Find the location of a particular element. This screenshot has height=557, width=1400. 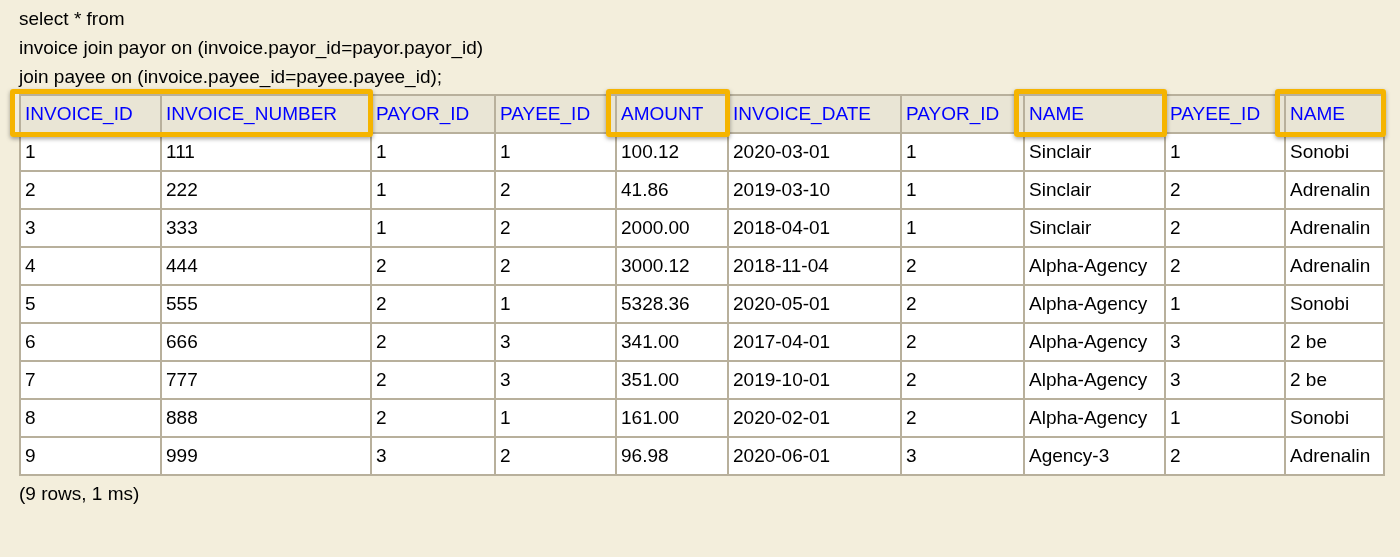

table-cell: 4 is located at coordinates (90, 266).